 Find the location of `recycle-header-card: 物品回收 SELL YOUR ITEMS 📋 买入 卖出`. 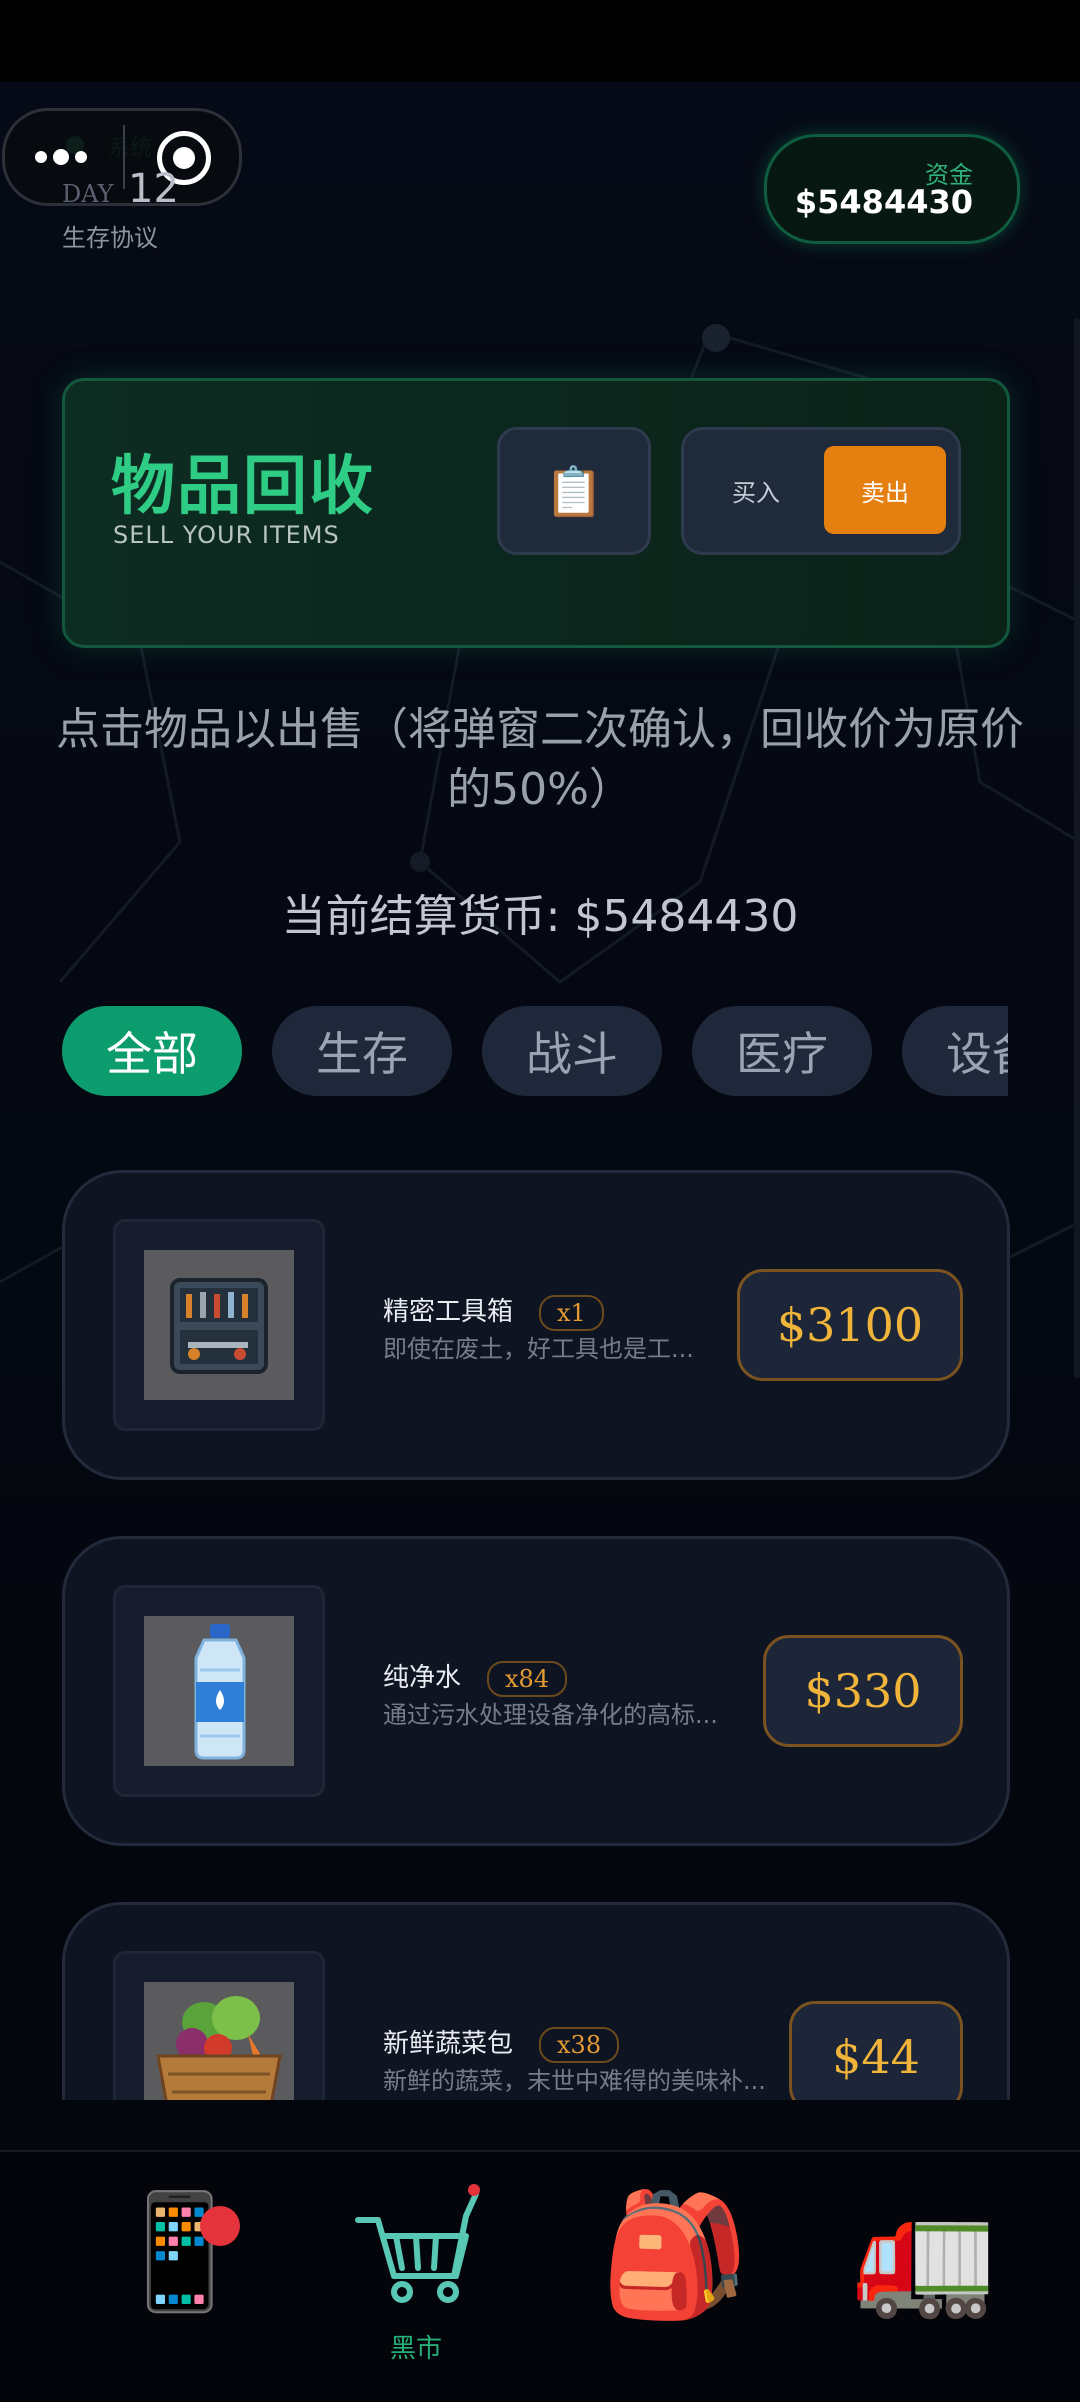

recycle-header-card: 物品回收 SELL YOUR ITEMS 📋 买入 卖出 is located at coordinates (536, 513).